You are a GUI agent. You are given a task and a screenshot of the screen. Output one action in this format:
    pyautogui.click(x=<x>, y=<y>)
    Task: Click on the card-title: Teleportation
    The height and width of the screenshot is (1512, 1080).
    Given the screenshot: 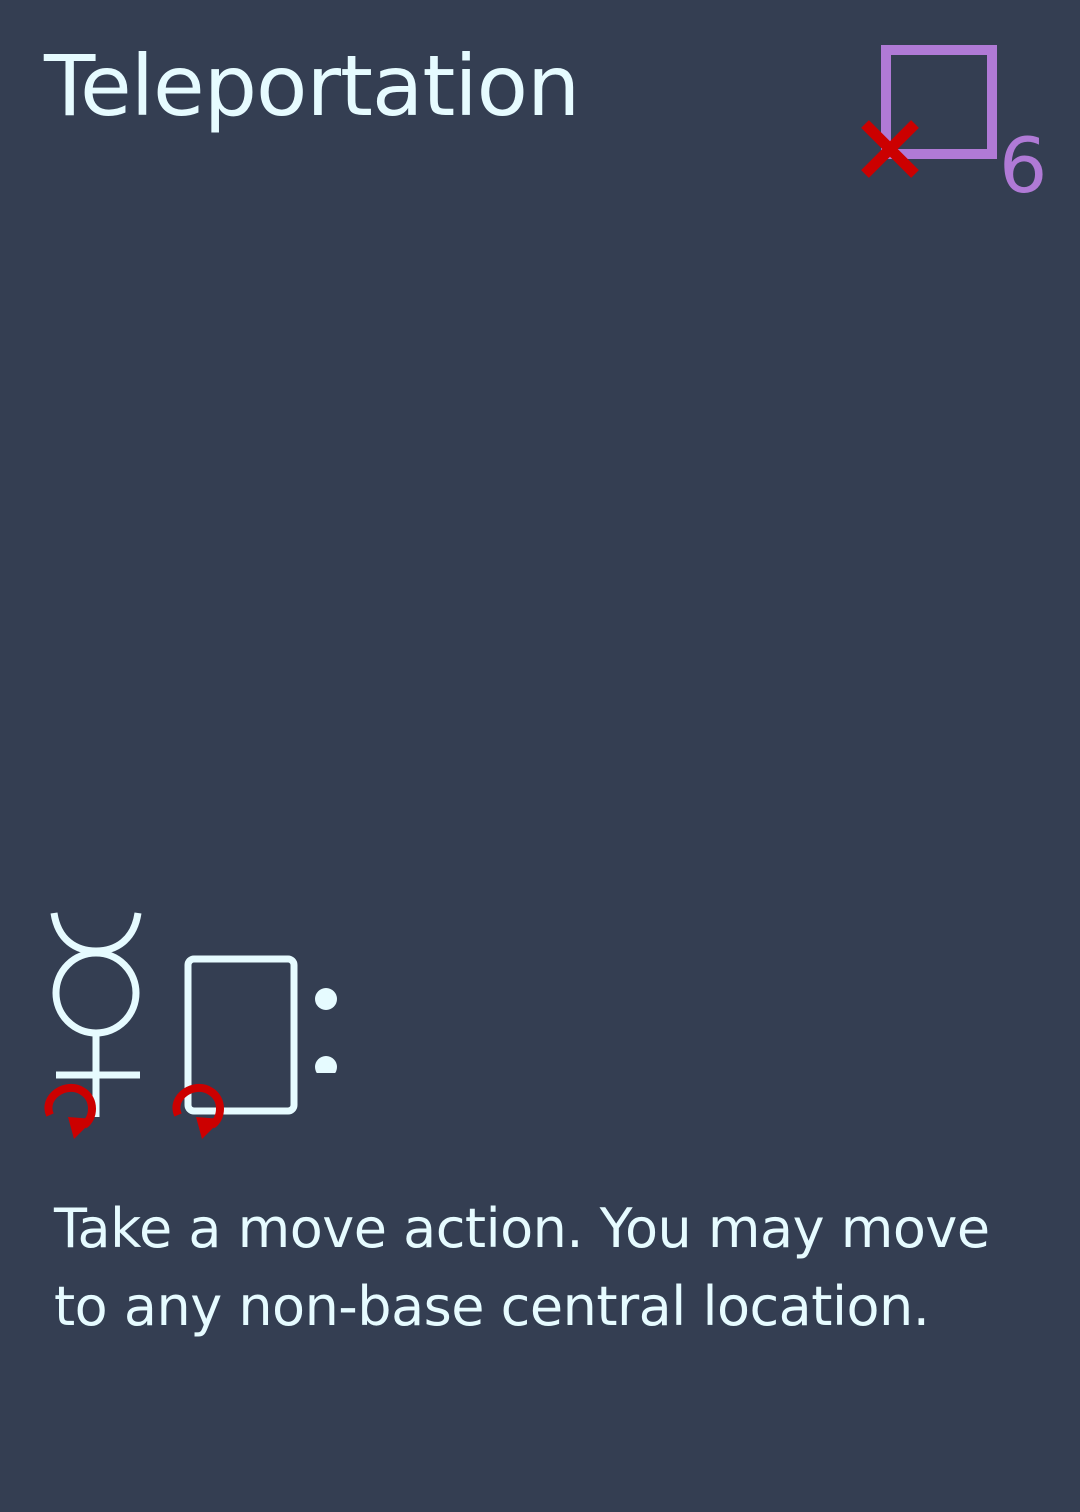 What is the action you would take?
    pyautogui.click(x=312, y=86)
    